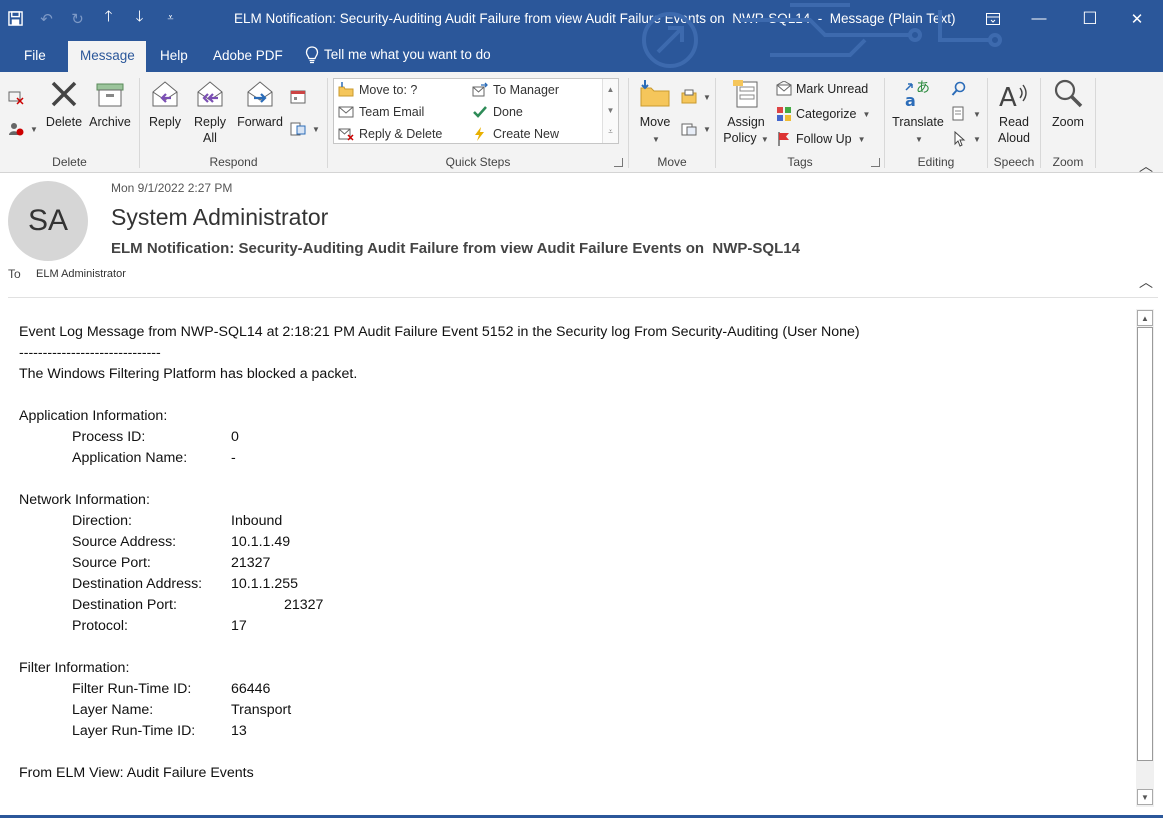 The width and height of the screenshot is (1163, 818). I want to click on field-key: Layer Name:, so click(113, 710).